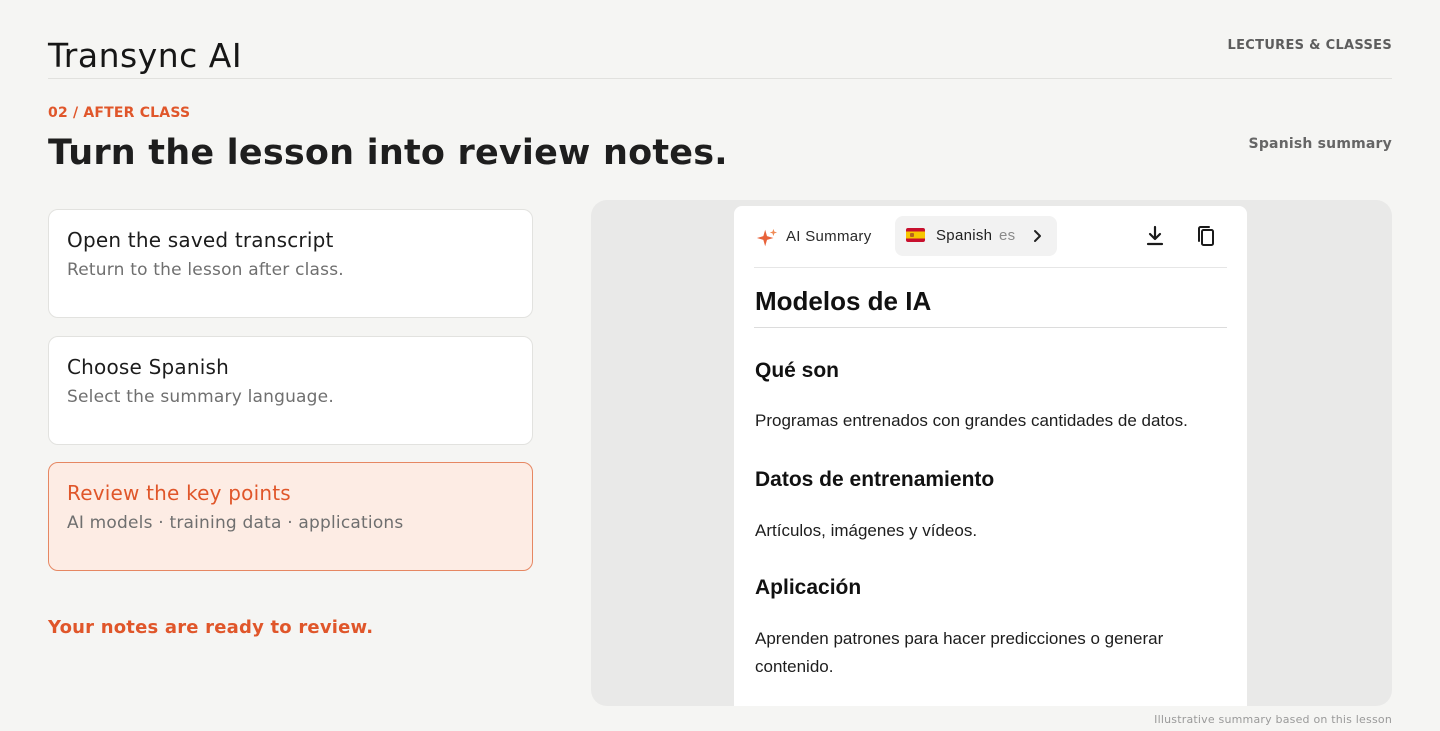  What do you see at coordinates (148, 367) in the screenshot?
I see `step-title: Choose Spanish` at bounding box center [148, 367].